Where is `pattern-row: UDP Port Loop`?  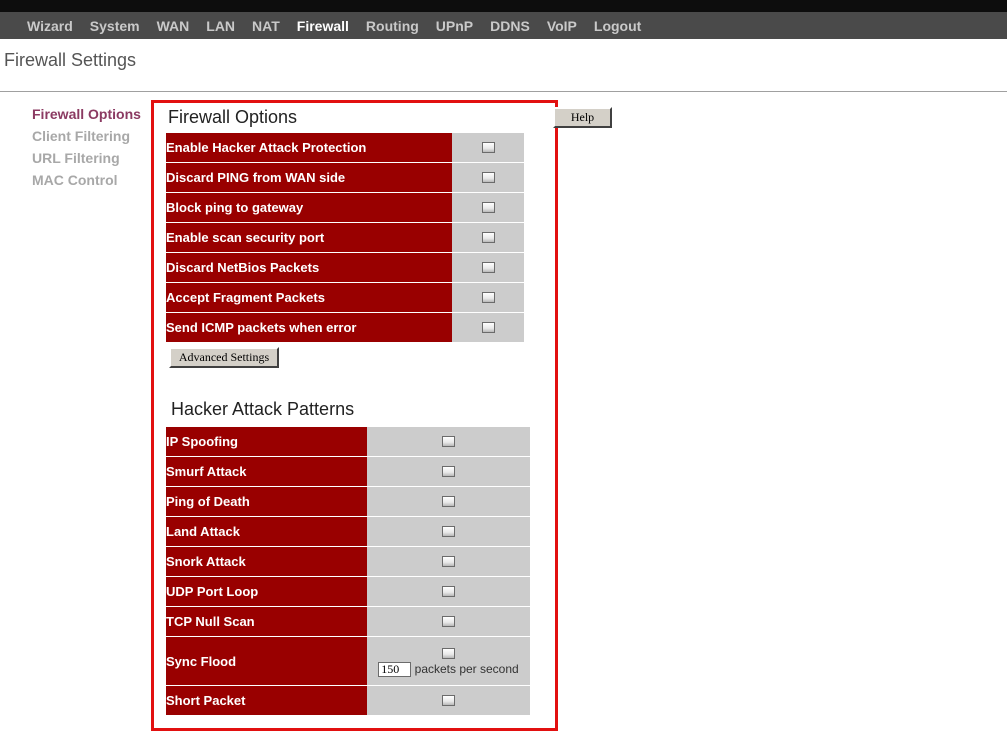
pattern-row: UDP Port Loop is located at coordinates (348, 592).